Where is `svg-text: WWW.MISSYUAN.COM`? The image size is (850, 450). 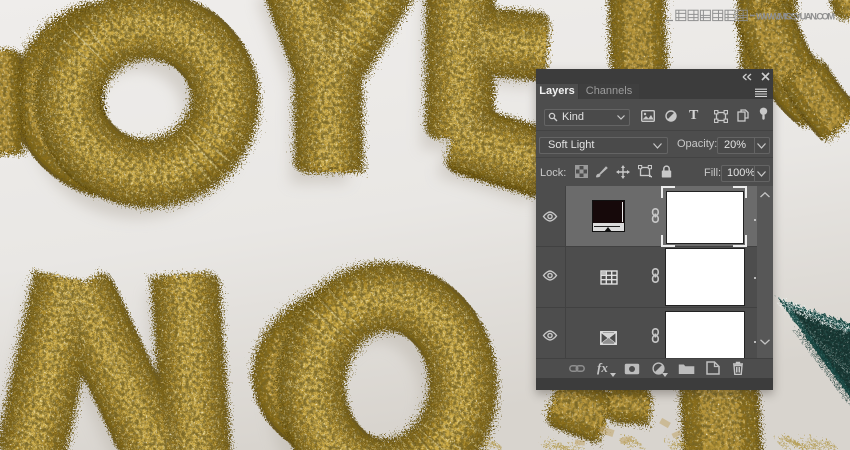
svg-text: WWW.MISSYUAN.COM is located at coordinates (795, 17).